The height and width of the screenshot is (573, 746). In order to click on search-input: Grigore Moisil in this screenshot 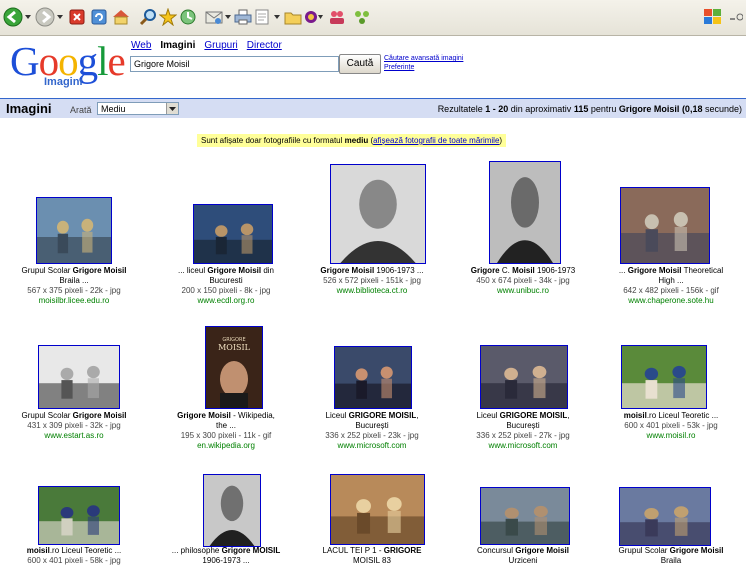, I will do `click(234, 64)`.